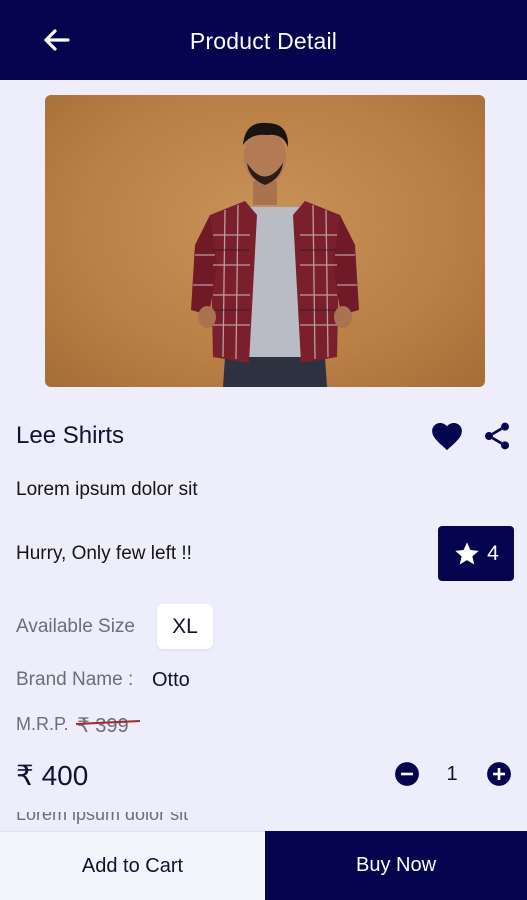 This screenshot has width=527, height=900. I want to click on add-to-cart-button: Add to Cart, so click(132, 865).